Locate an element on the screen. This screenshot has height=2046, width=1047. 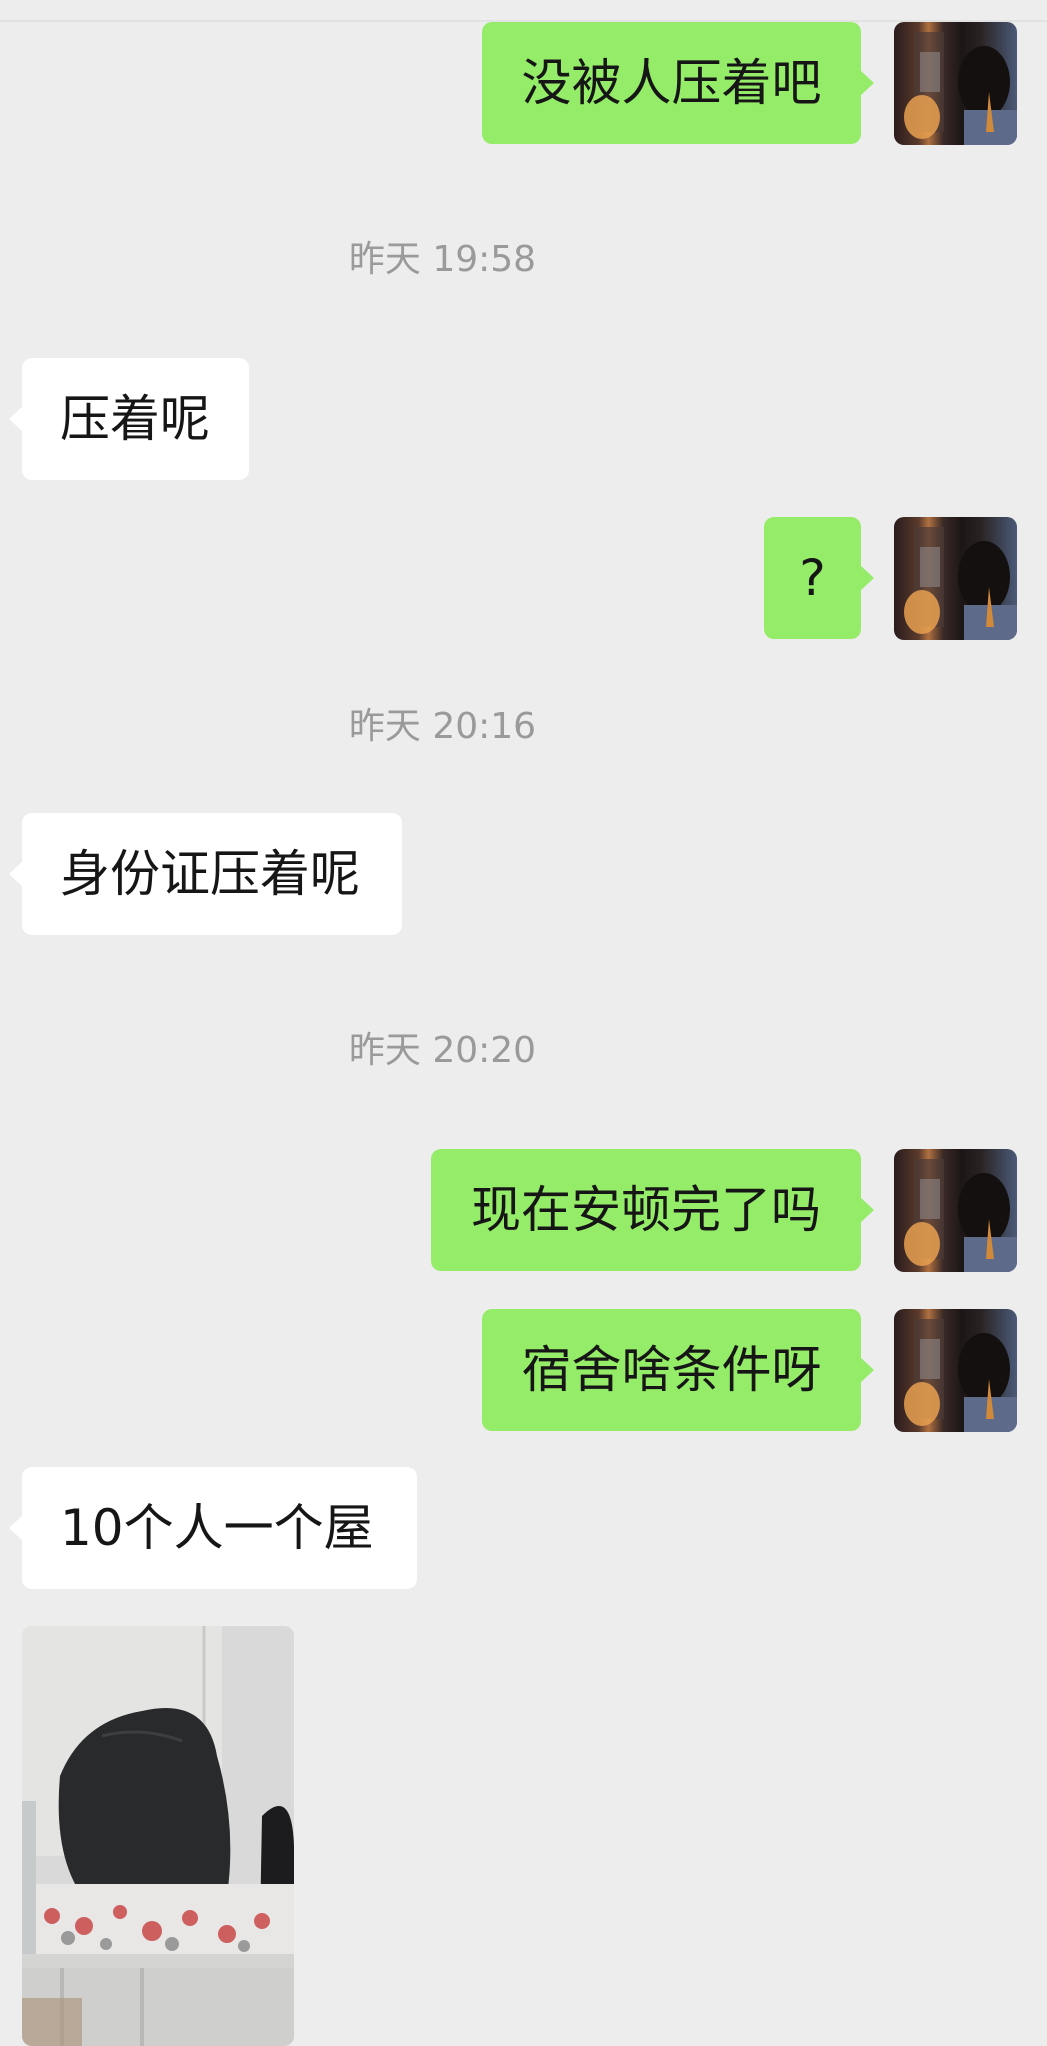
message-bubble-incoming: 10个人一个屋 is located at coordinates (213, 1528).